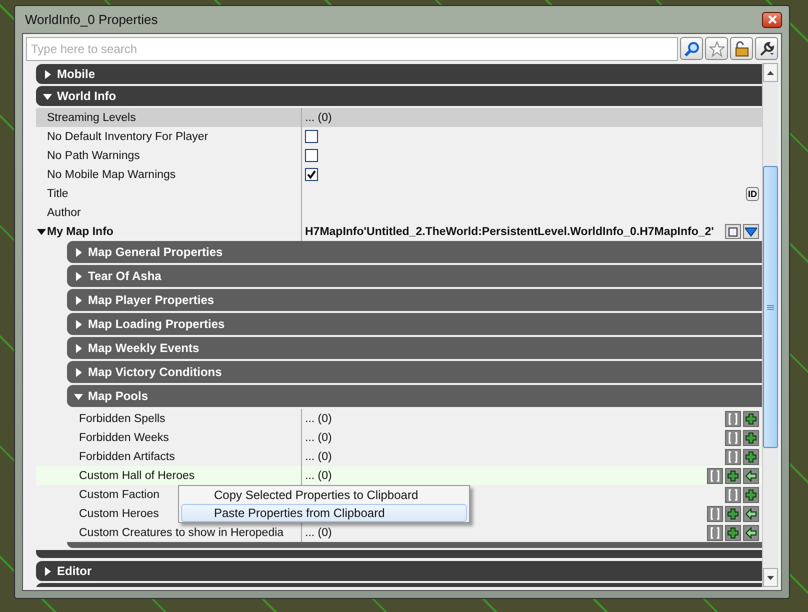 This screenshot has width=808, height=612. I want to click on property-name: Custom Hall of Heroes, so click(137, 476).